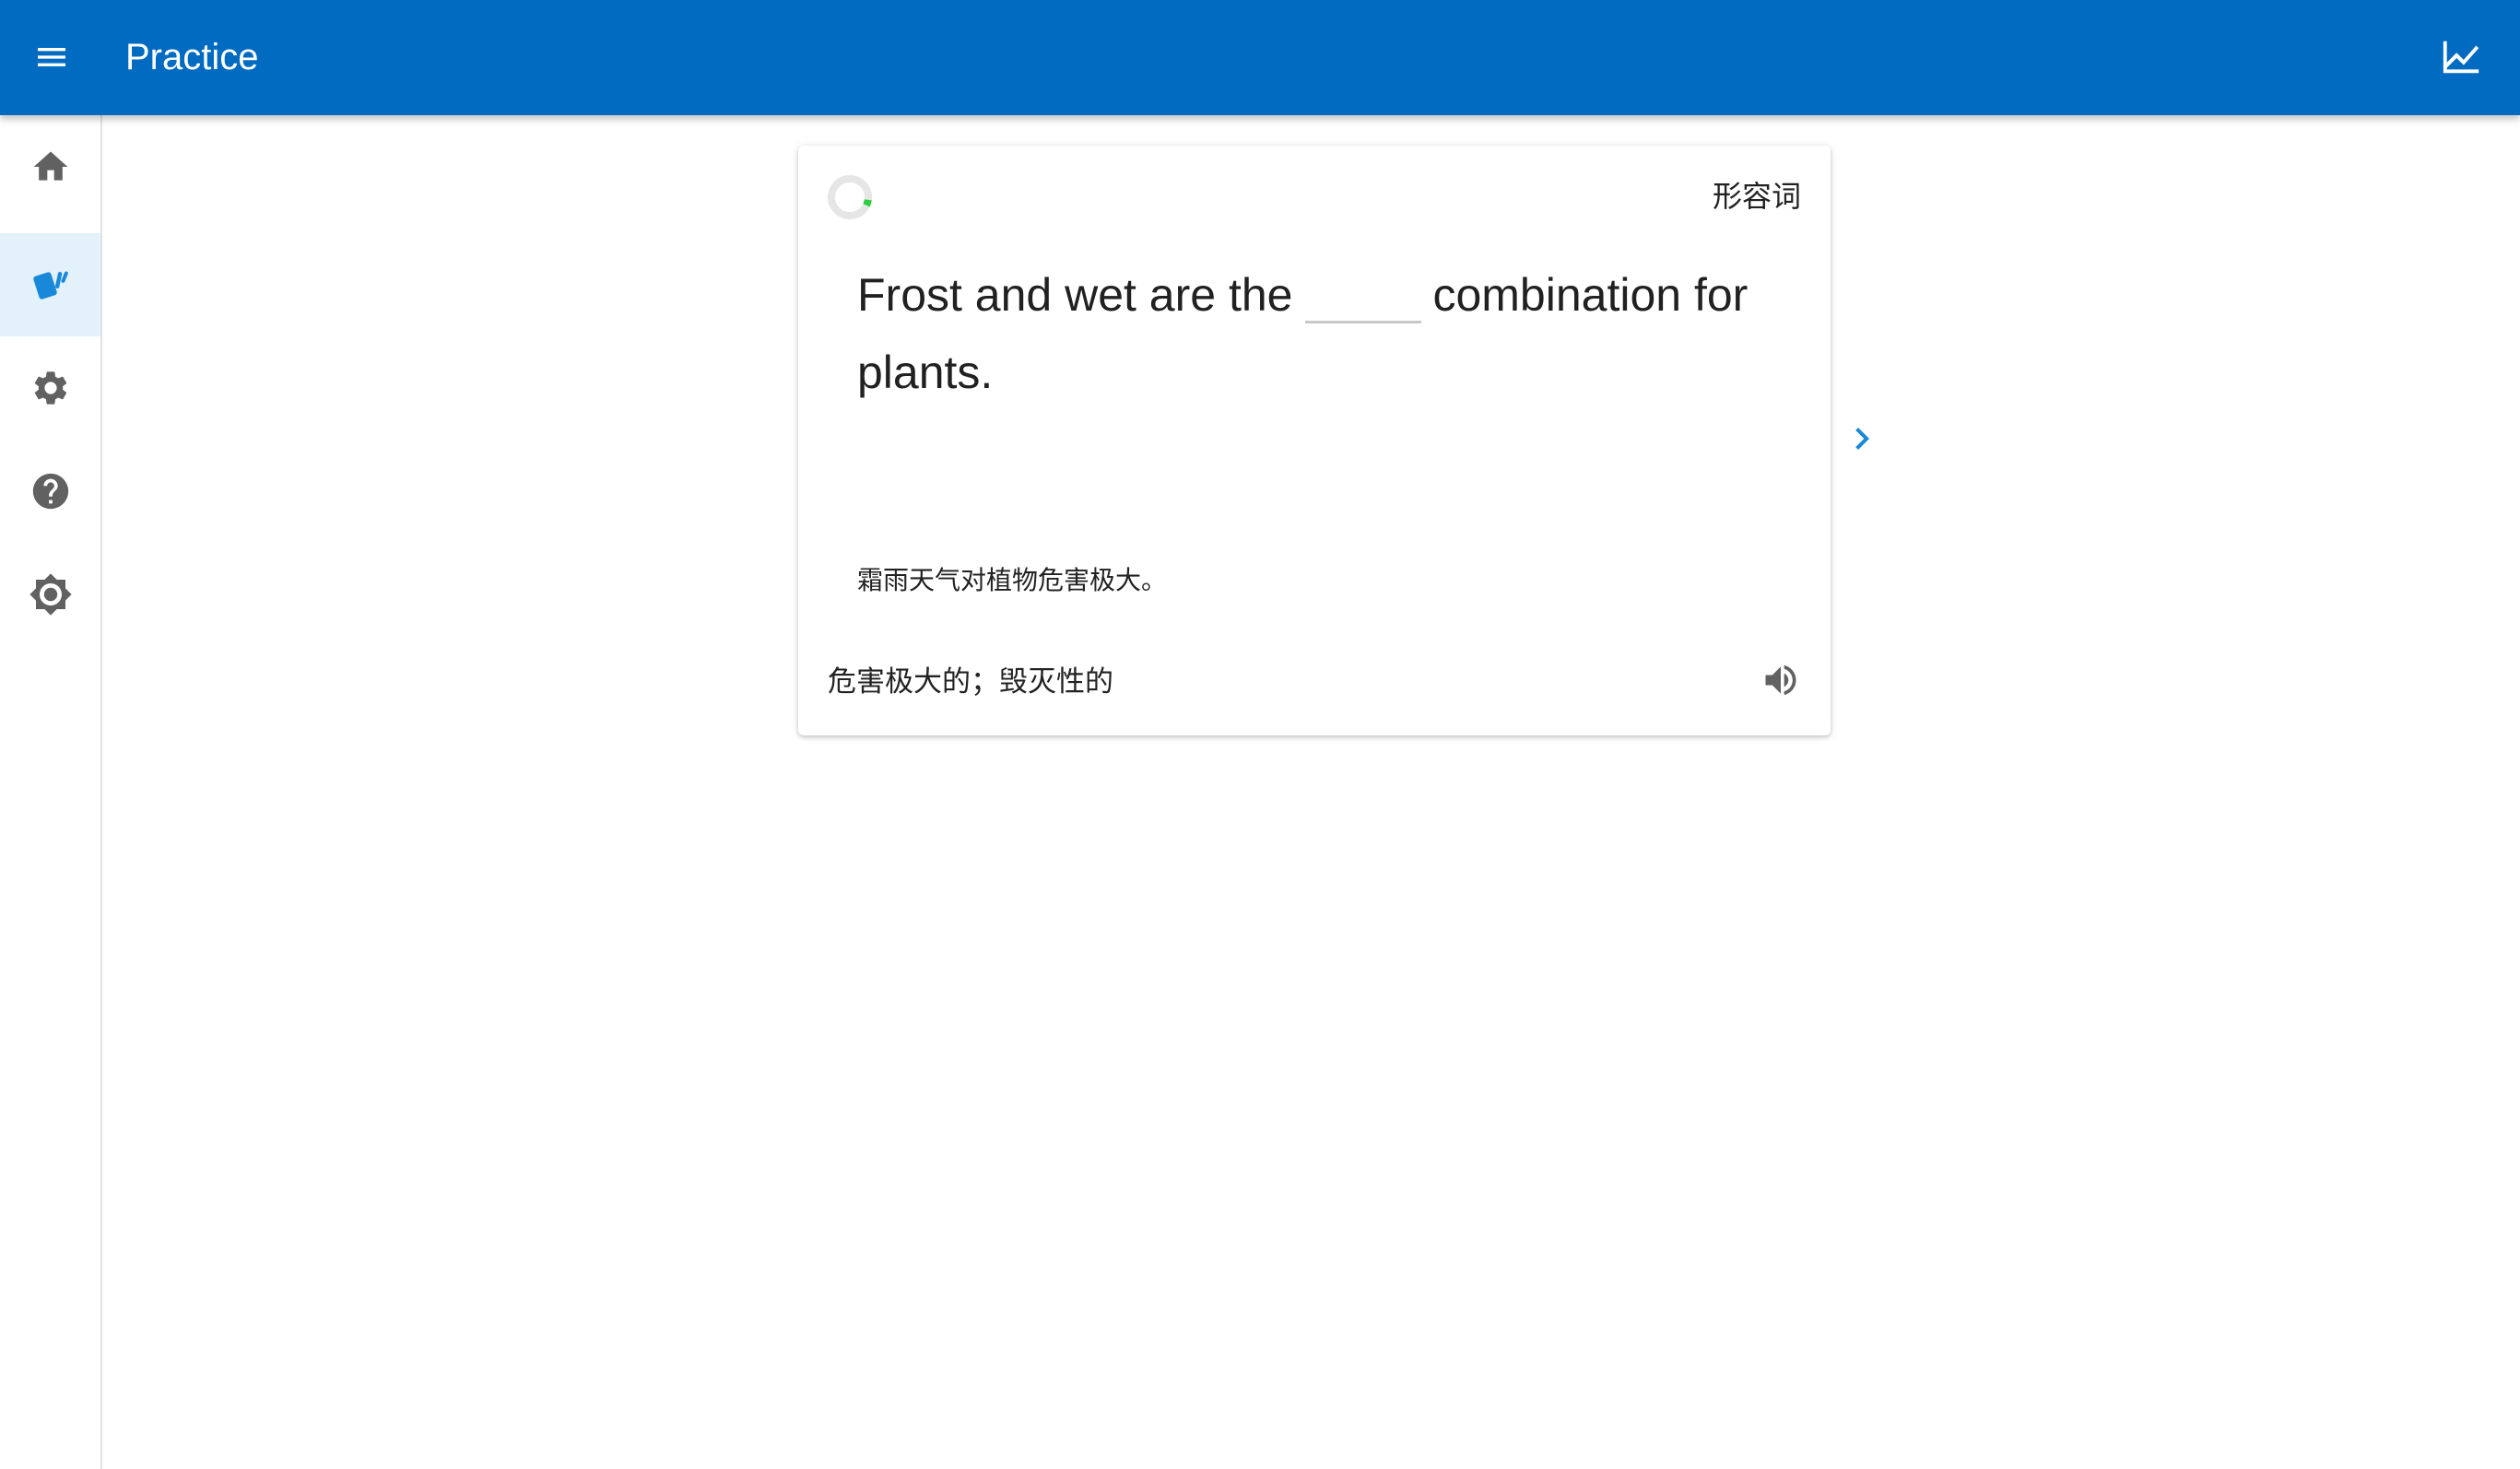  I want to click on nav-item-theme, so click(50, 594).